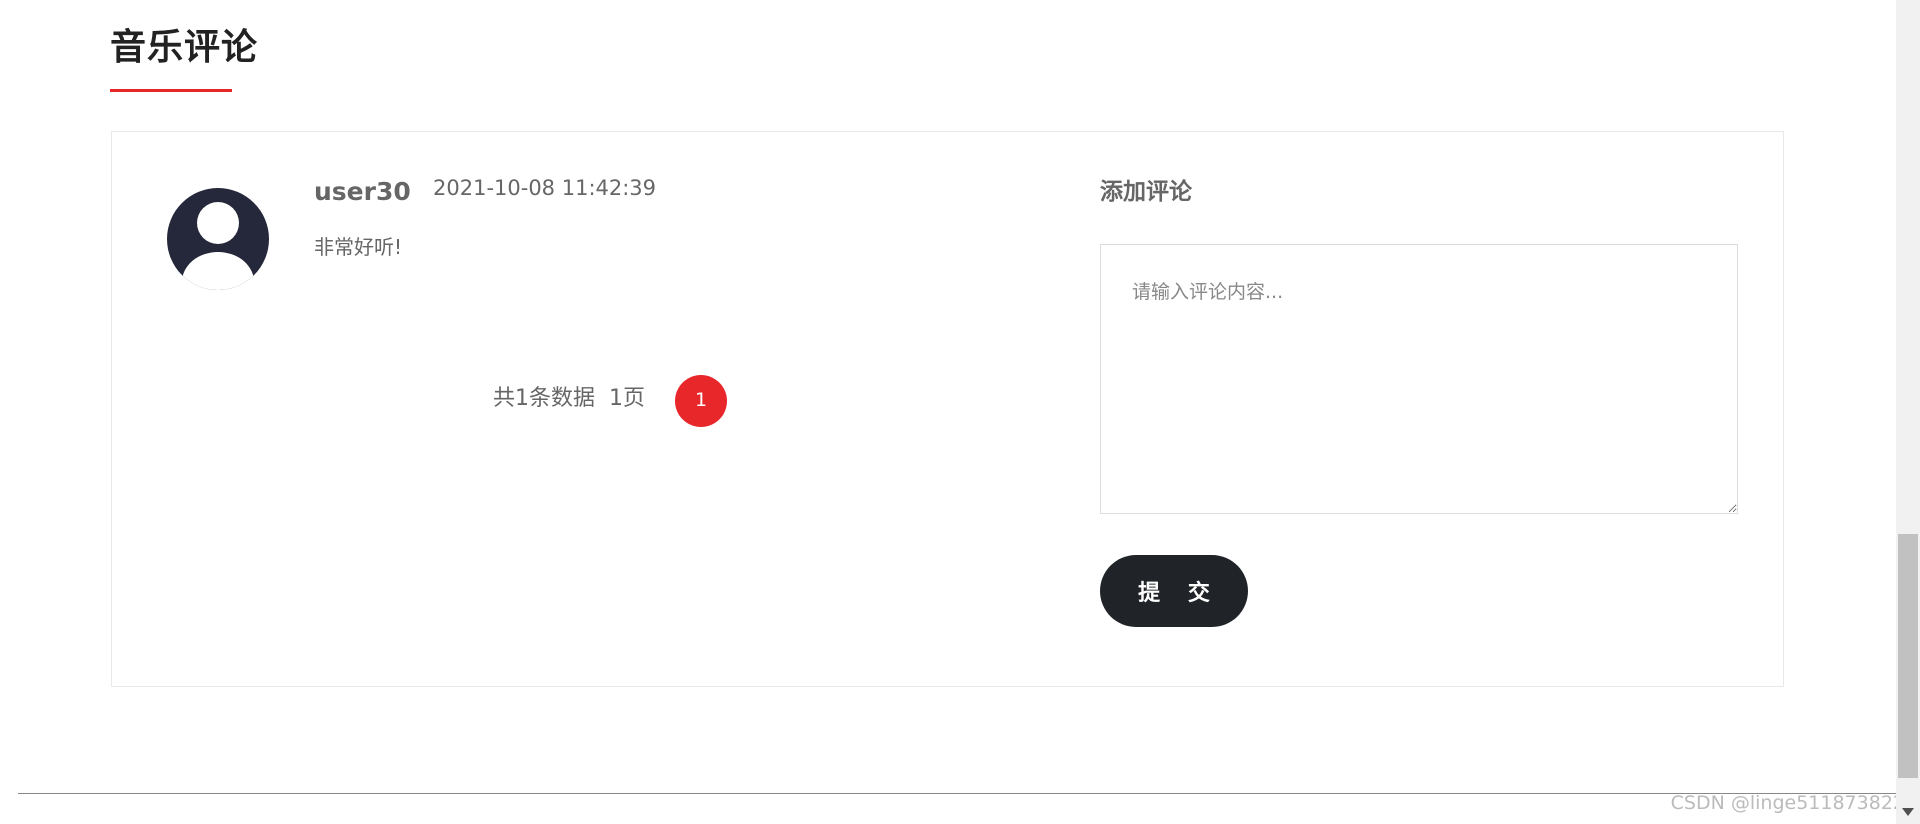 The image size is (1920, 824). I want to click on watermark: CSDN @linge511873822, so click(1787, 803).